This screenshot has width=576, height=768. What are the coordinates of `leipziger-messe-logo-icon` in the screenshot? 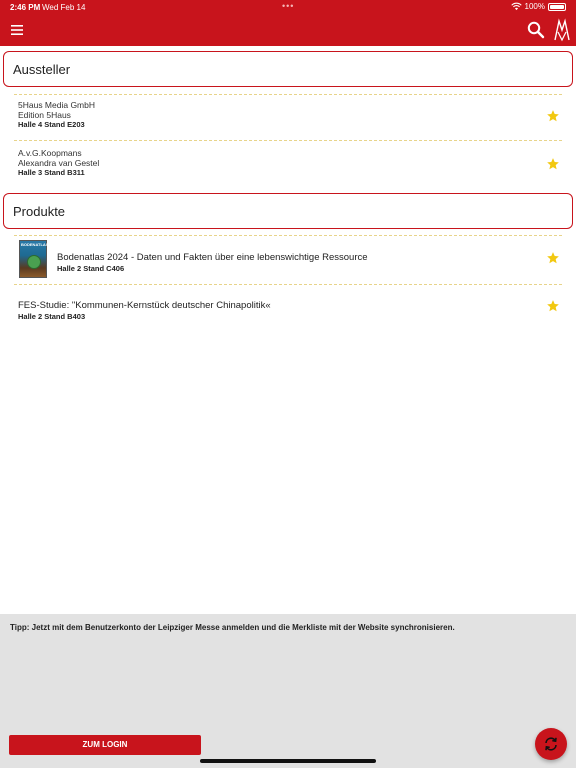 It's located at (562, 30).